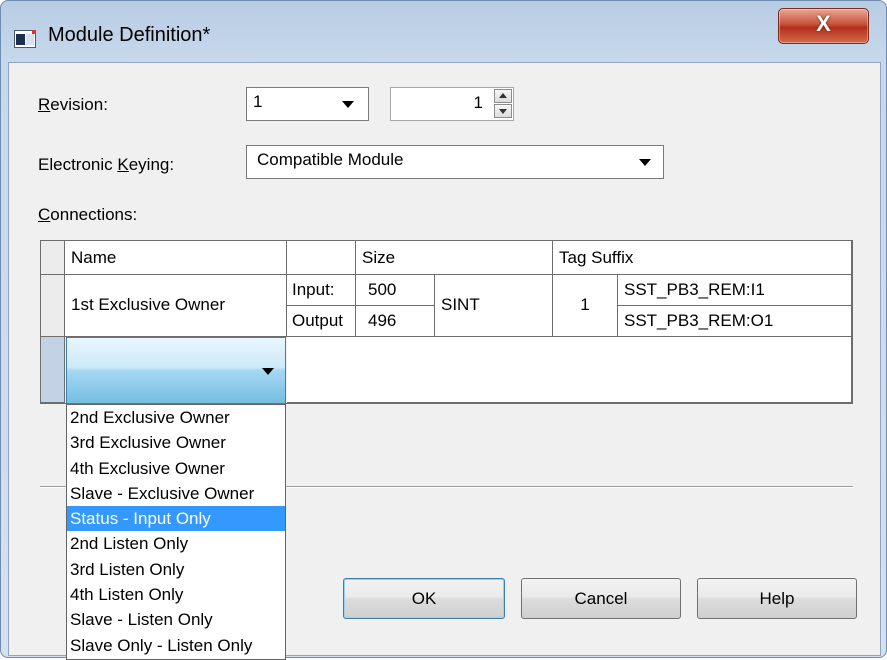 The image size is (887, 660). Describe the element at coordinates (307, 104) in the screenshot. I see `revision-major-select: 1` at that location.